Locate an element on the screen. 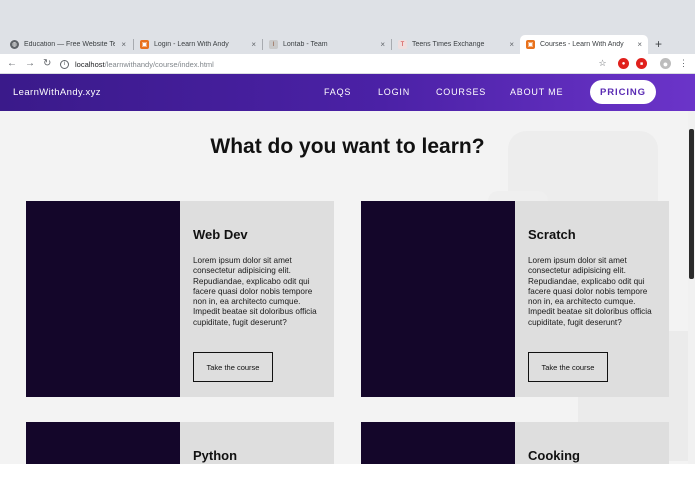 The image size is (695, 494). page-scrollbar is located at coordinates (691, 287).